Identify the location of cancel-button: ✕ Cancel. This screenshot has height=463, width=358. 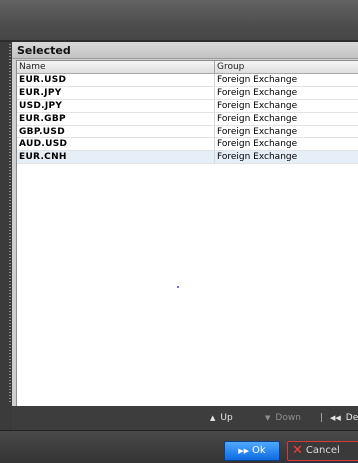
(322, 451).